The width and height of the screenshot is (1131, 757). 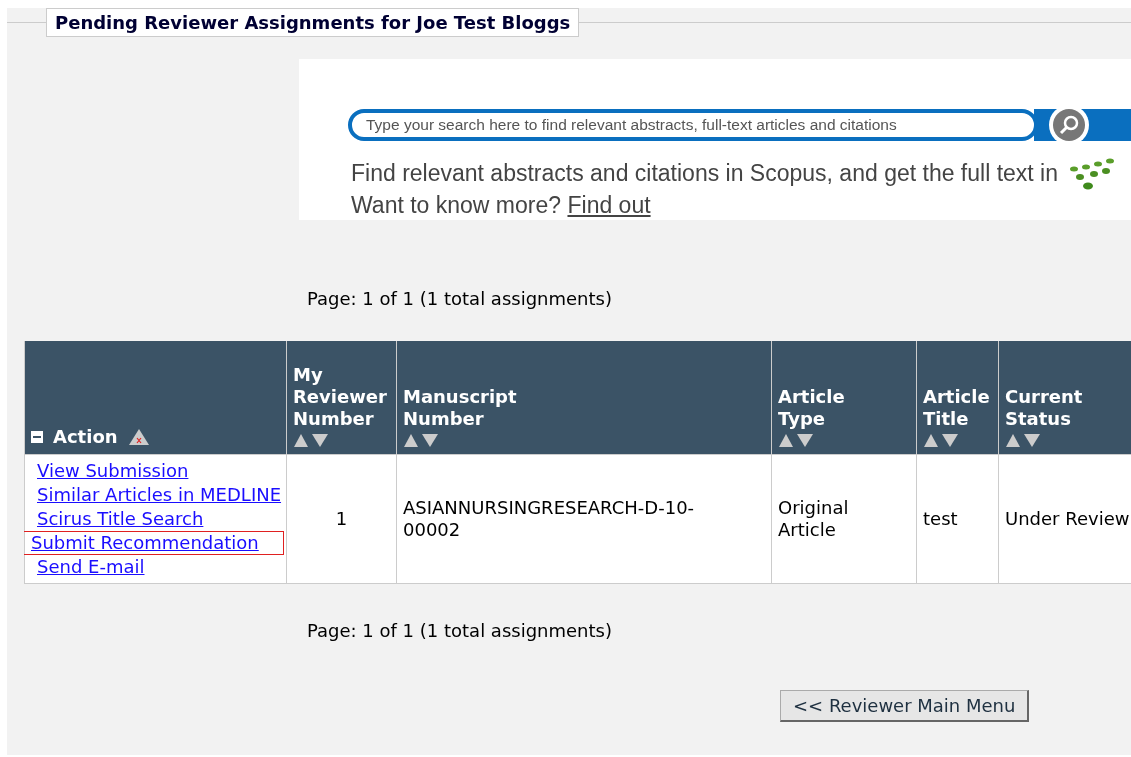 What do you see at coordinates (704, 173) in the screenshot?
I see `description-text: Find relevant abstracts and citations in Scopus, and get the full text in` at bounding box center [704, 173].